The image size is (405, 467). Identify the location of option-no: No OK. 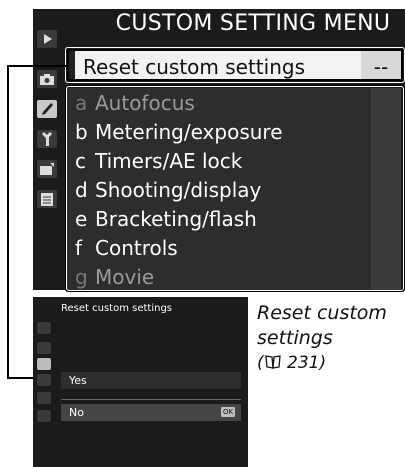
(151, 412).